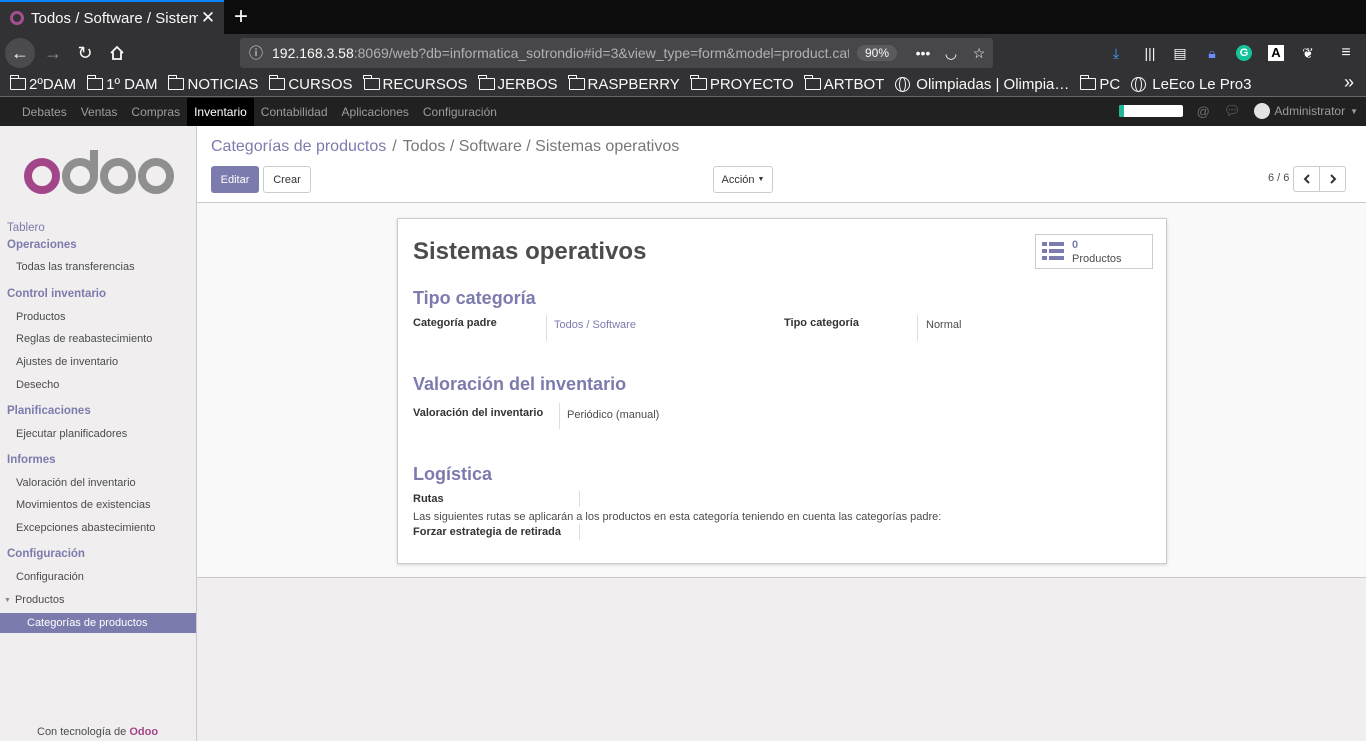 The image size is (1366, 741). What do you see at coordinates (1191, 84) in the screenshot?
I see `bookmark-link: LeEco Le Pro3` at bounding box center [1191, 84].